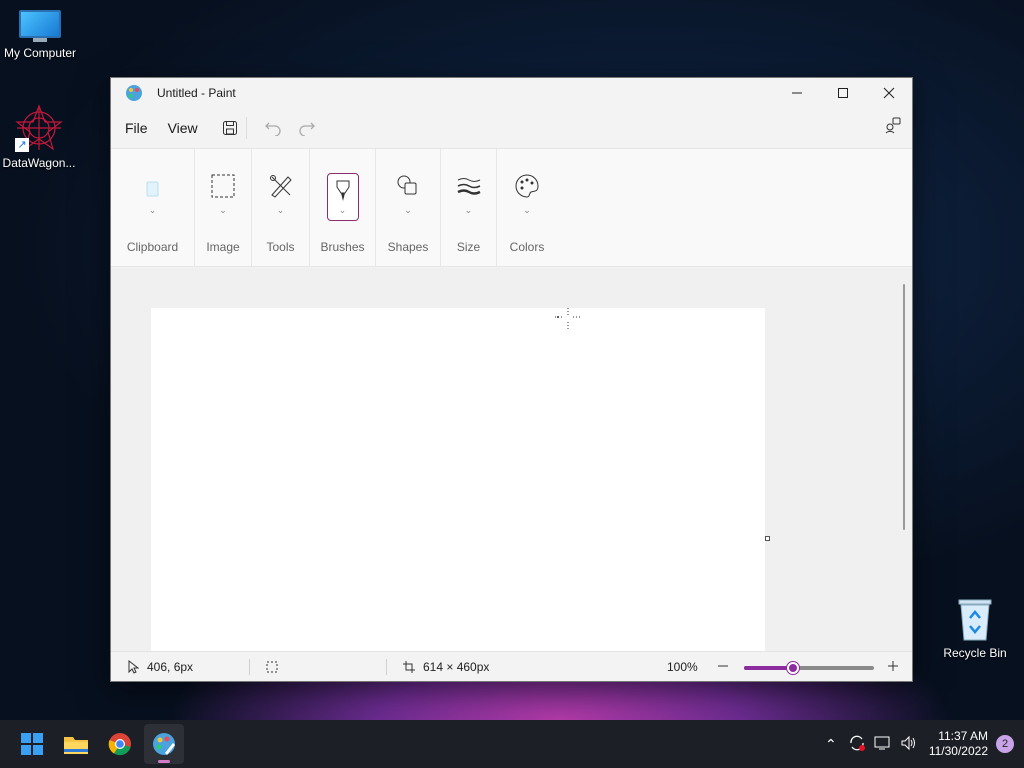 The image size is (1024, 768). Describe the element at coordinates (196, 93) in the screenshot. I see `window-title: Untitled - Paint` at that location.